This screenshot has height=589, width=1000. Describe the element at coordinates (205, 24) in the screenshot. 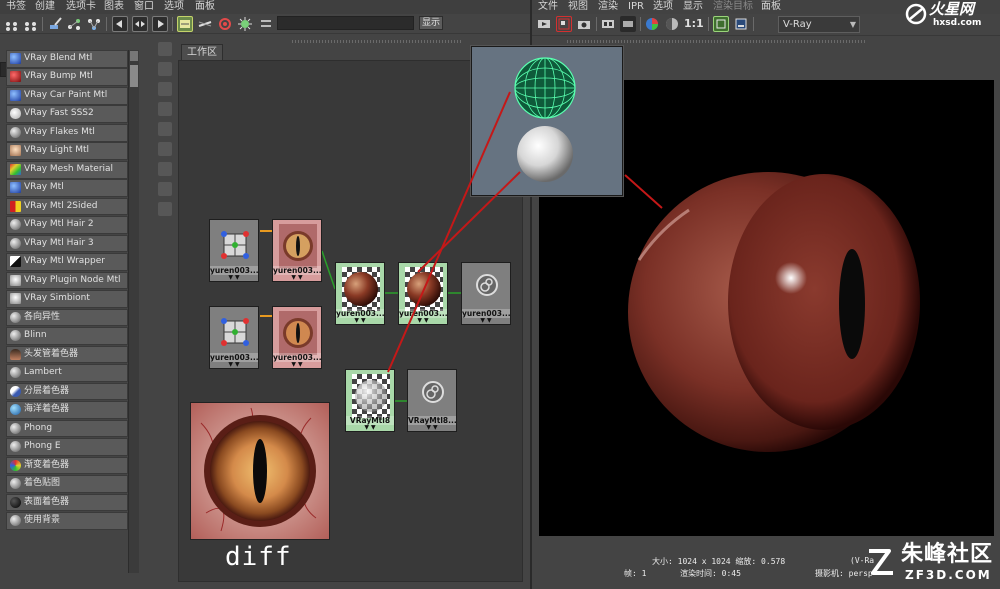

I see `rearrange-graph-icon` at that location.